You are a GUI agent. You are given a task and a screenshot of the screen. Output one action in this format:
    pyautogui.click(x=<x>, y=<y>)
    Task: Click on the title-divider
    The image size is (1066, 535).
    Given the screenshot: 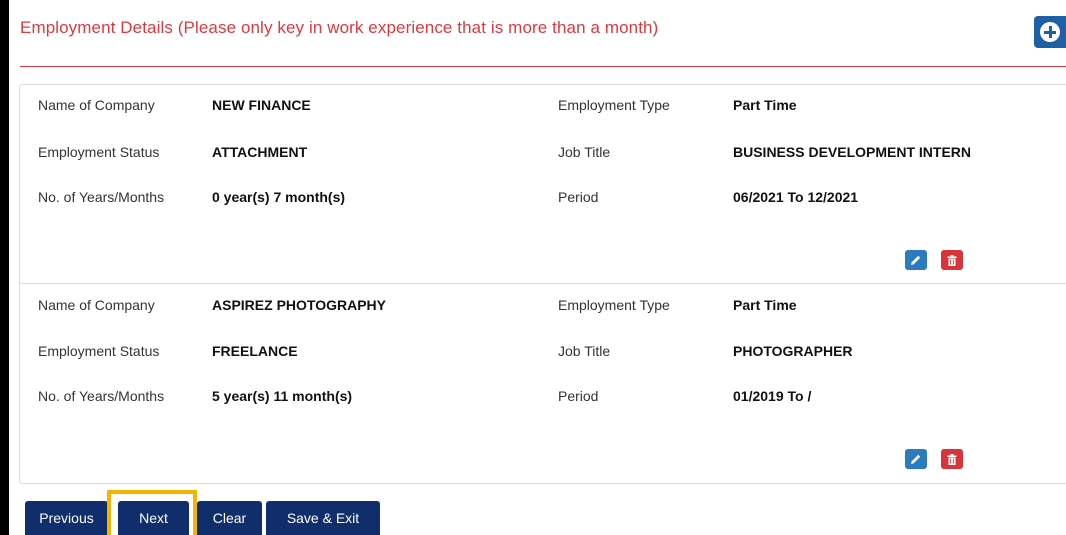 What is the action you would take?
    pyautogui.click(x=543, y=66)
    